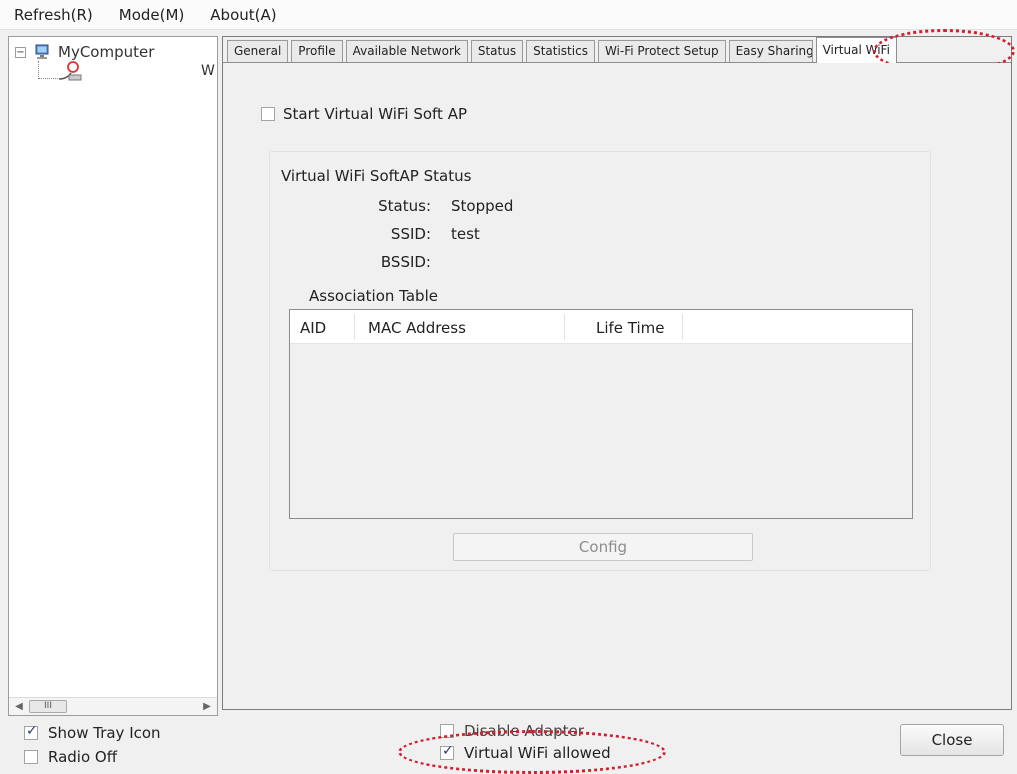  I want to click on menu-refresh: Refresh(R), so click(53, 15).